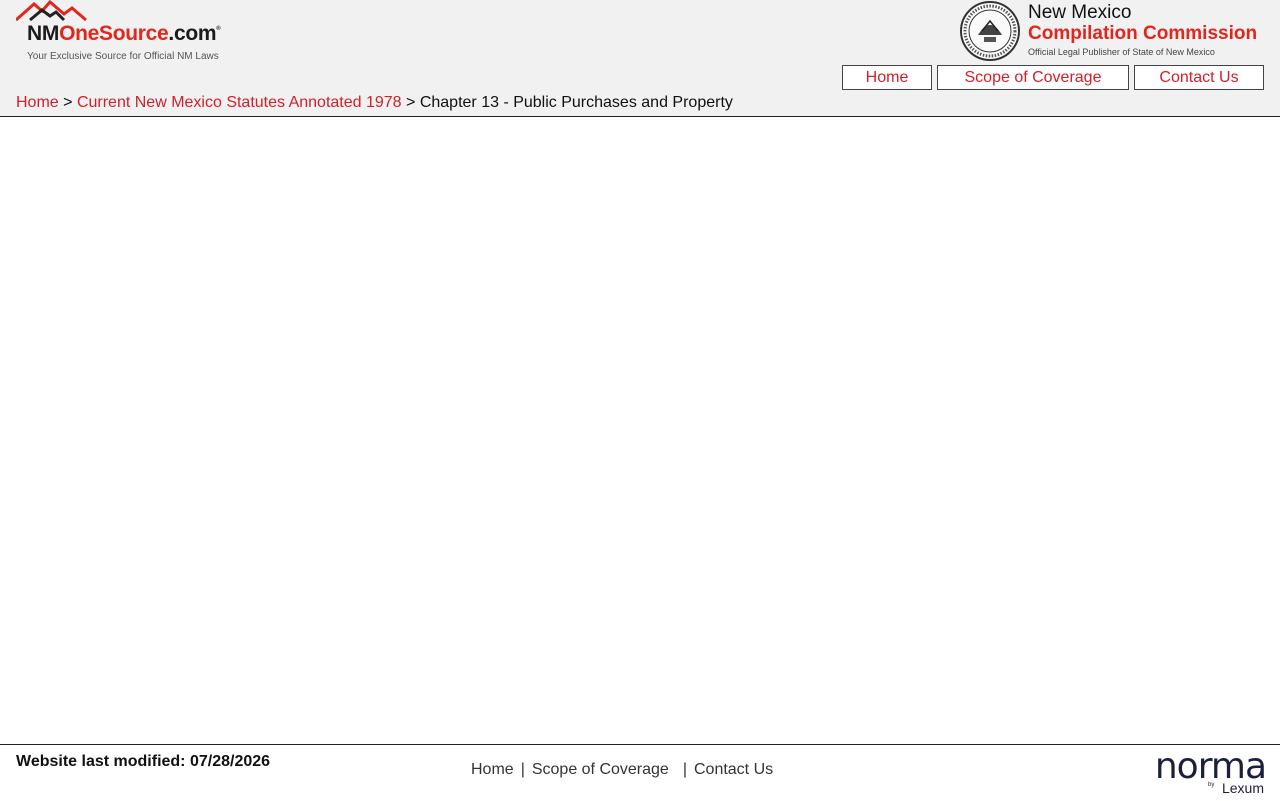 The image size is (1280, 801). I want to click on footer-scope-link: Scope of Coverage, so click(600, 769).